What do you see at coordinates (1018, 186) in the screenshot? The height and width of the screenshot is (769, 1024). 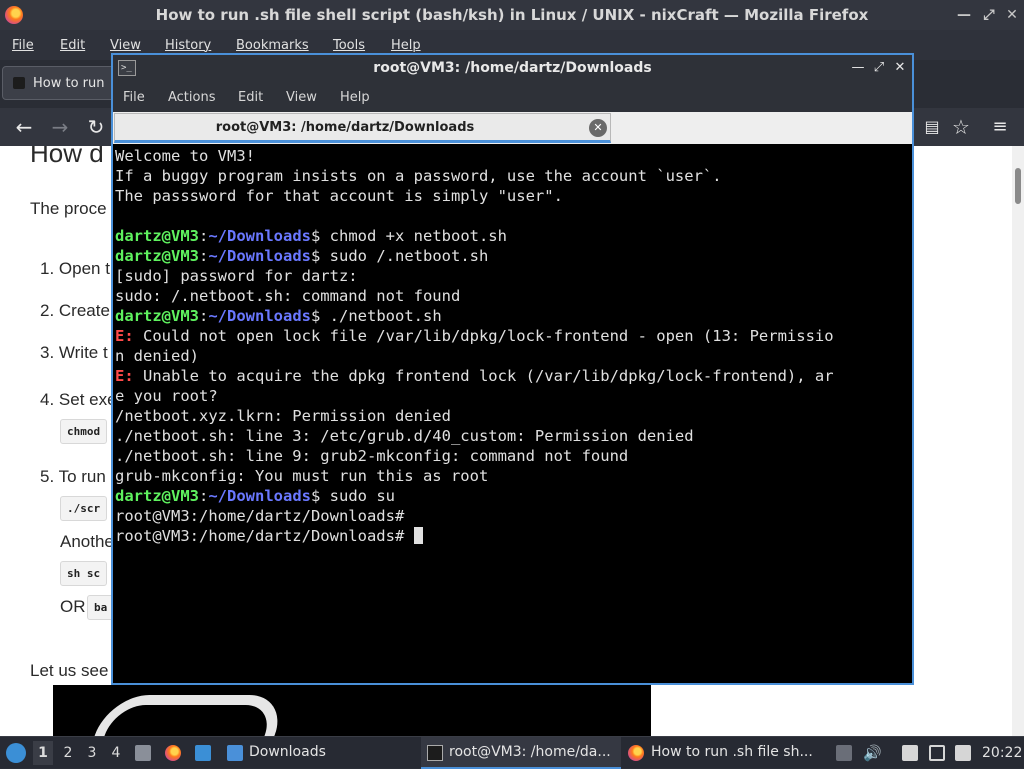 I see `scrollbar-thumb` at bounding box center [1018, 186].